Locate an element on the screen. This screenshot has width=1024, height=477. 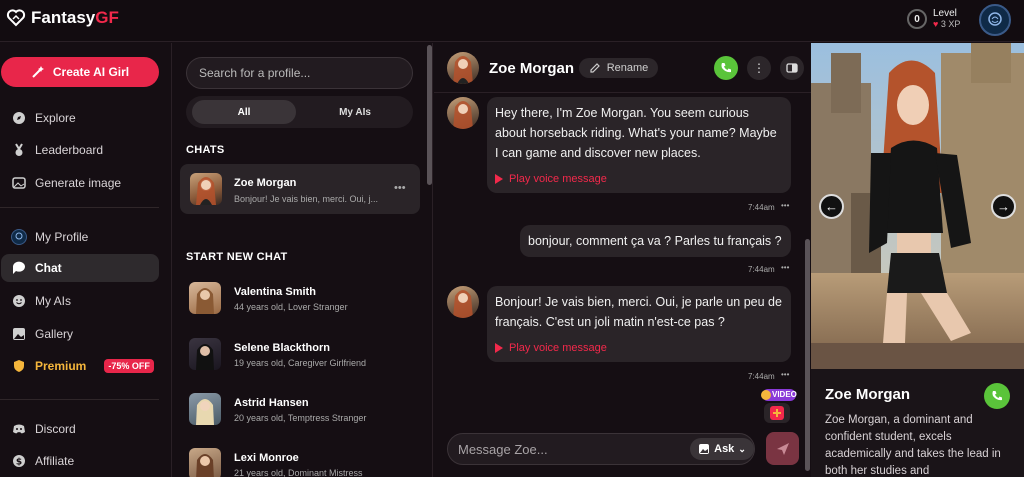
chat-list-scrollbar is located at coordinates (429, 115).